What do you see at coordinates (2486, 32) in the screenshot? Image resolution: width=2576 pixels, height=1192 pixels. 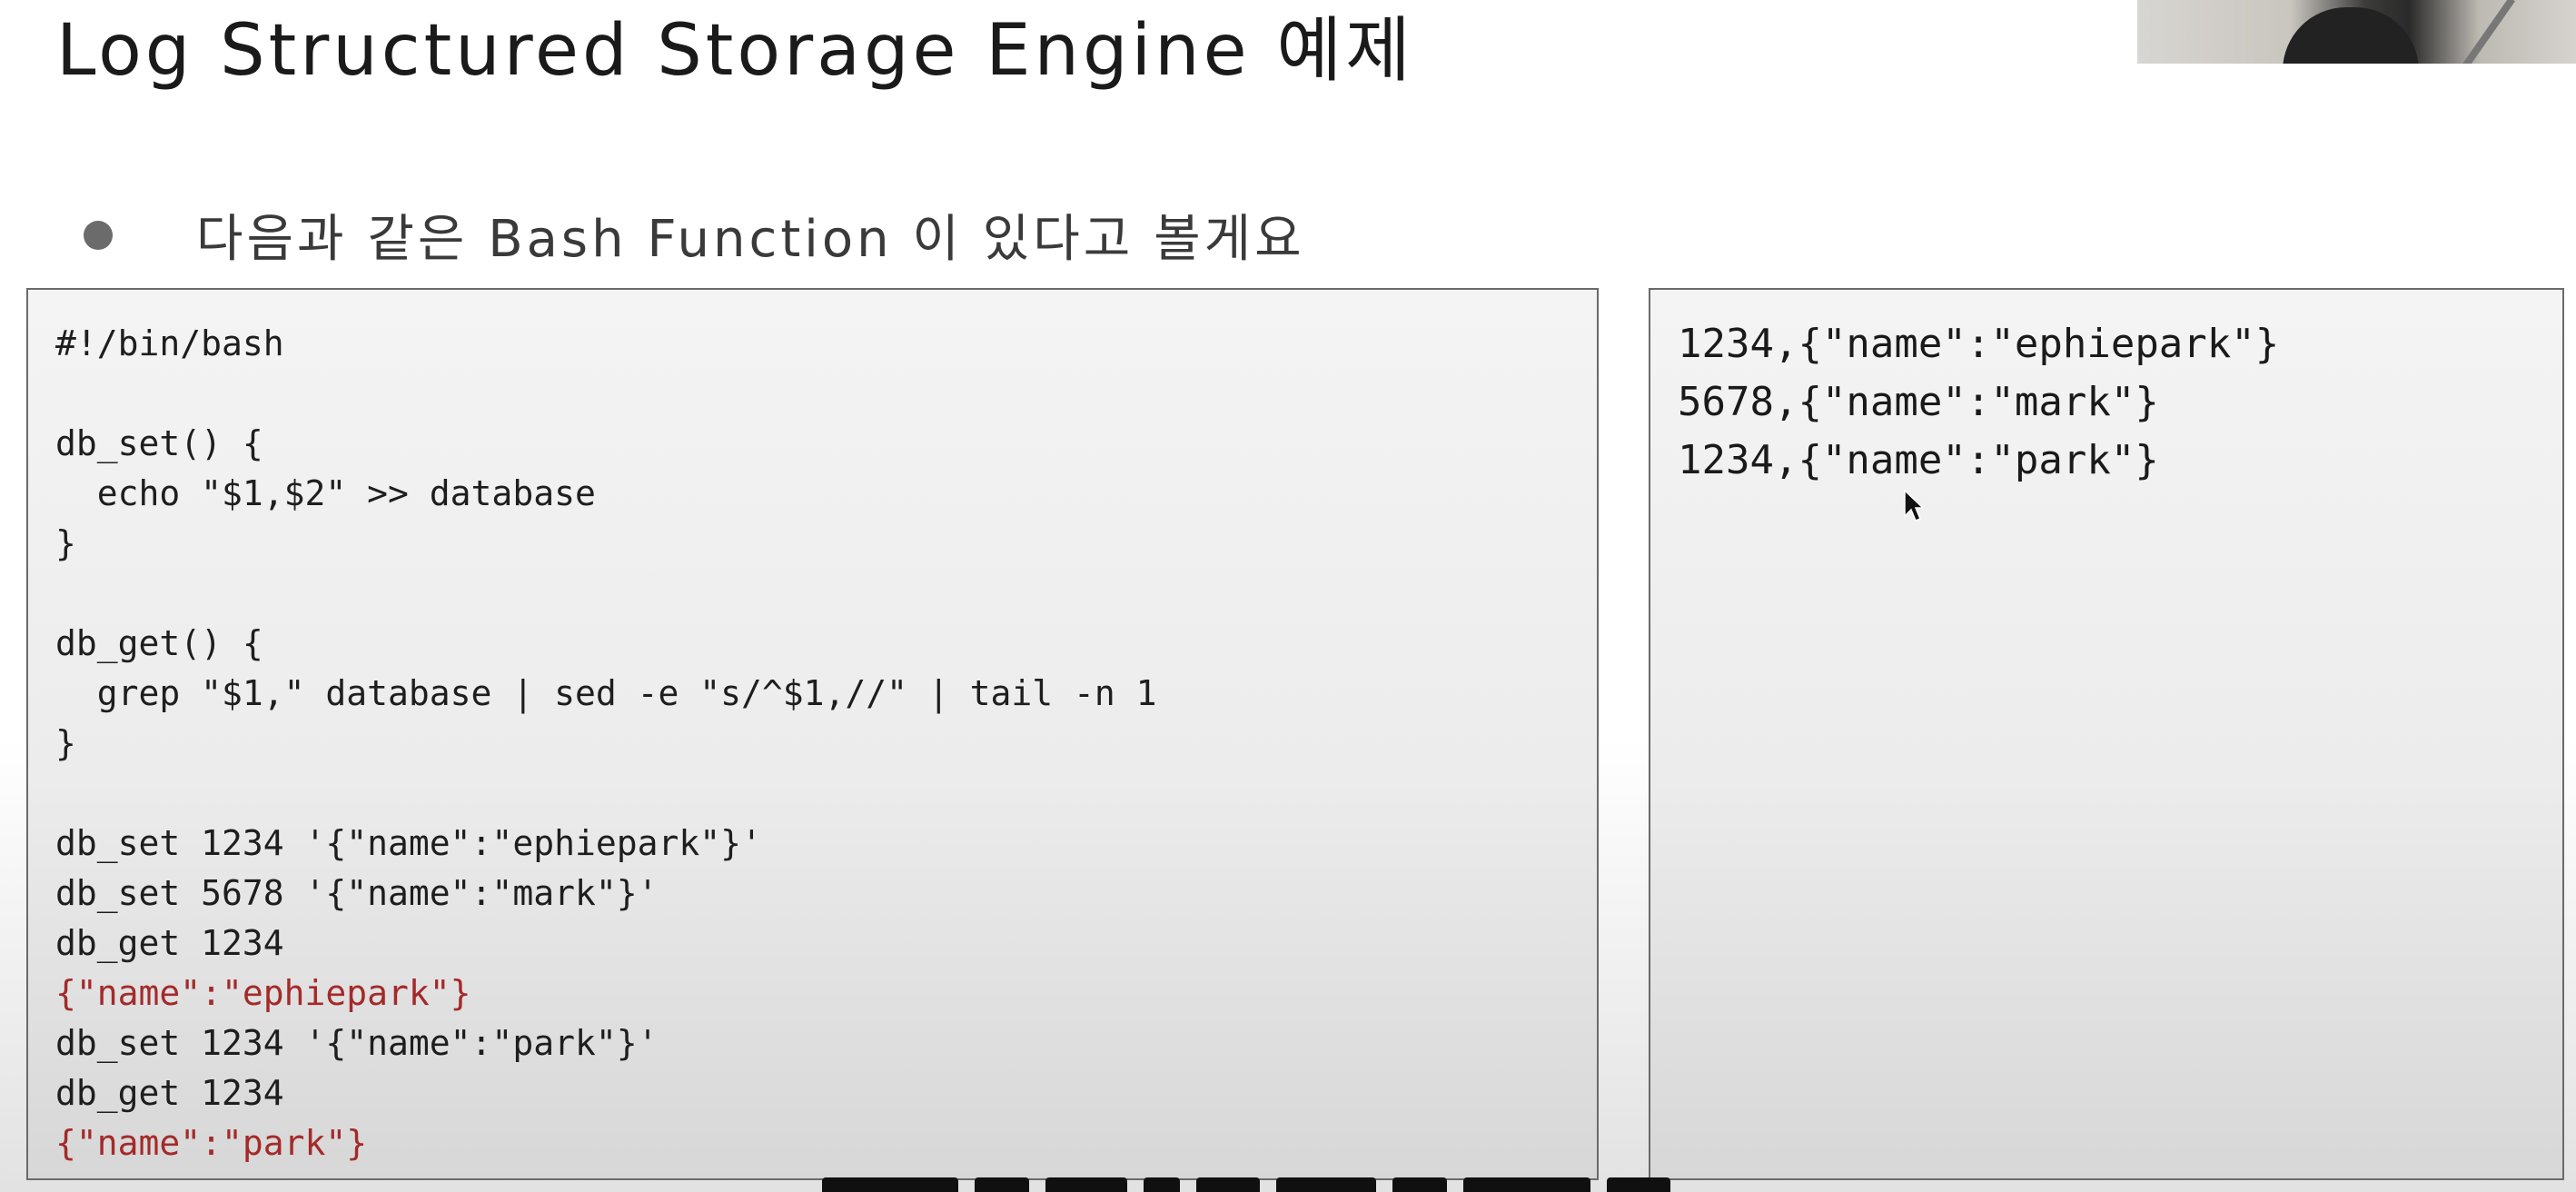 I see `microphone-stand` at bounding box center [2486, 32].